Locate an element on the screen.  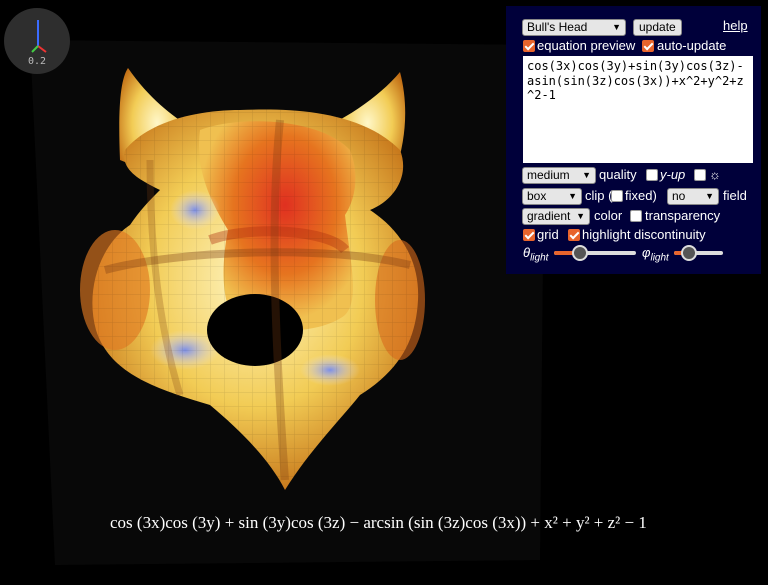
clip-select: box ▼ is located at coordinates (552, 196).